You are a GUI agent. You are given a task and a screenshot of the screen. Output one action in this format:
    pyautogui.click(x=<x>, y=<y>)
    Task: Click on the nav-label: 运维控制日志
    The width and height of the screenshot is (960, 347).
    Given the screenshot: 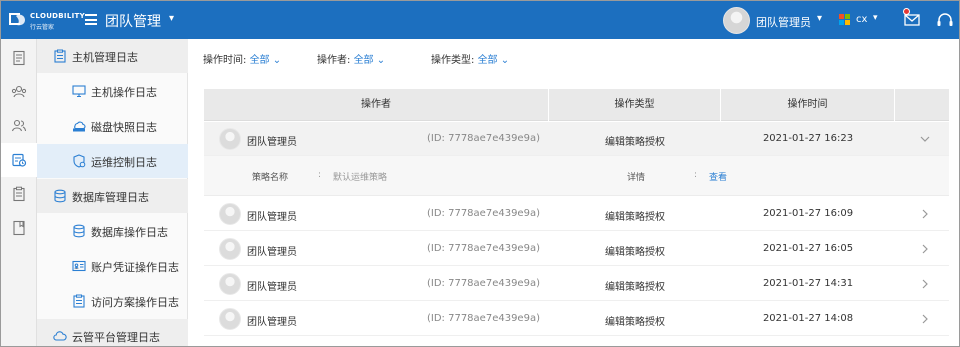 What is the action you would take?
    pyautogui.click(x=124, y=162)
    